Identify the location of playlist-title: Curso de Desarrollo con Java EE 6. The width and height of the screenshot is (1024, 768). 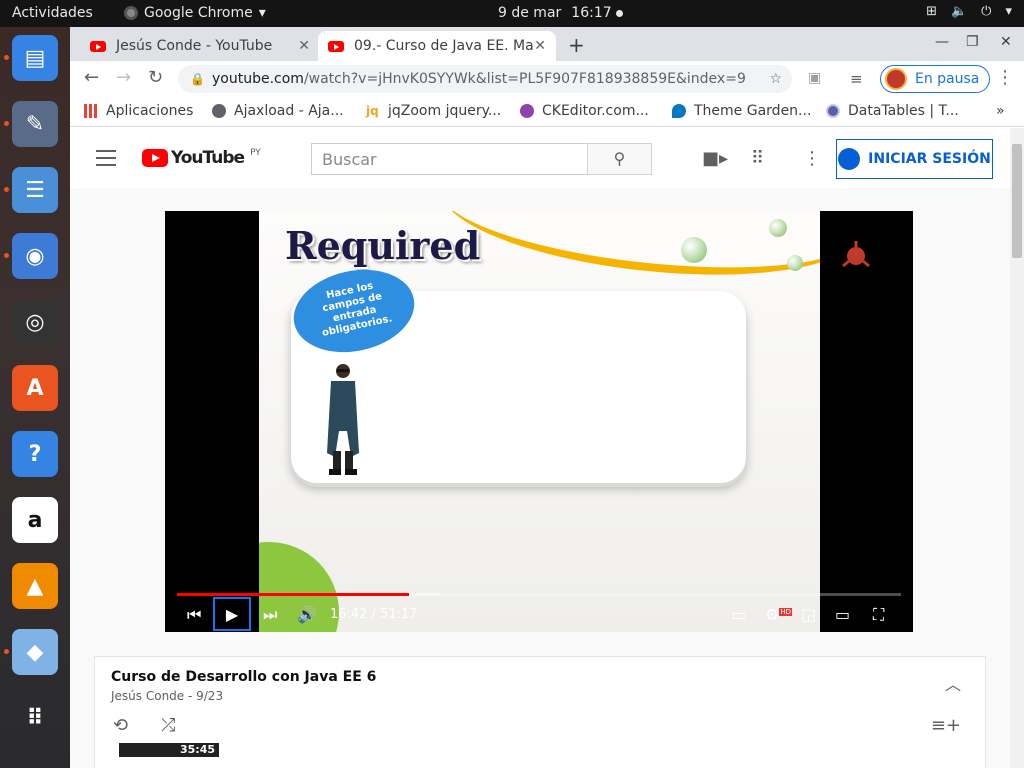
(243, 677).